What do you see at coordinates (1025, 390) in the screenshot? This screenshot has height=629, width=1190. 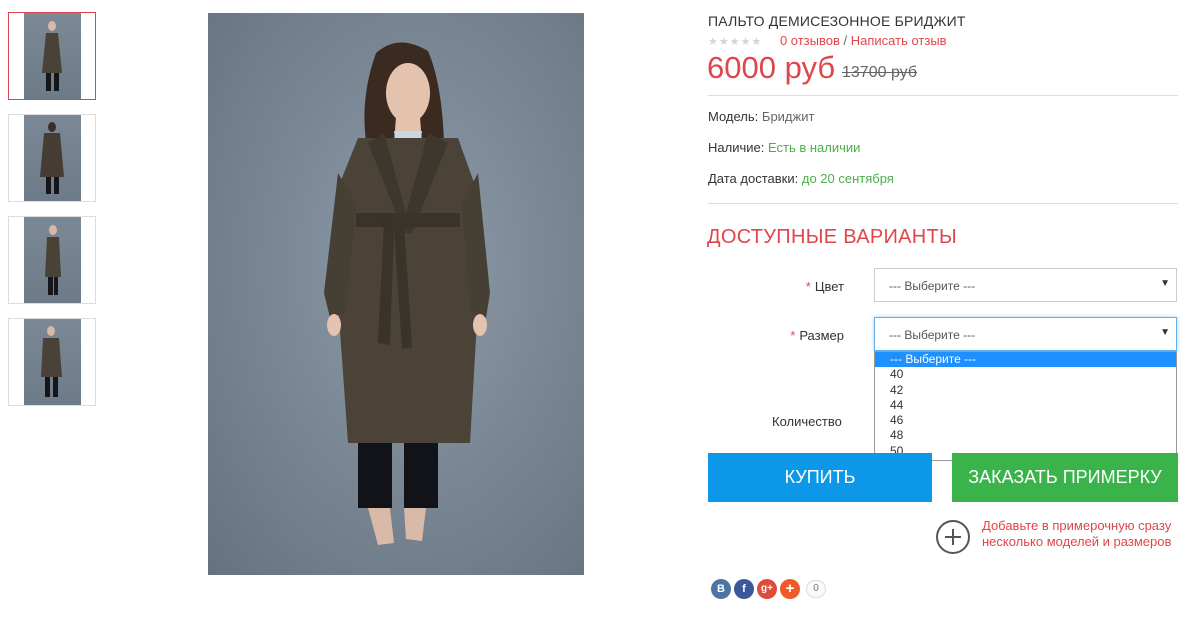 I see `size-option: 42` at bounding box center [1025, 390].